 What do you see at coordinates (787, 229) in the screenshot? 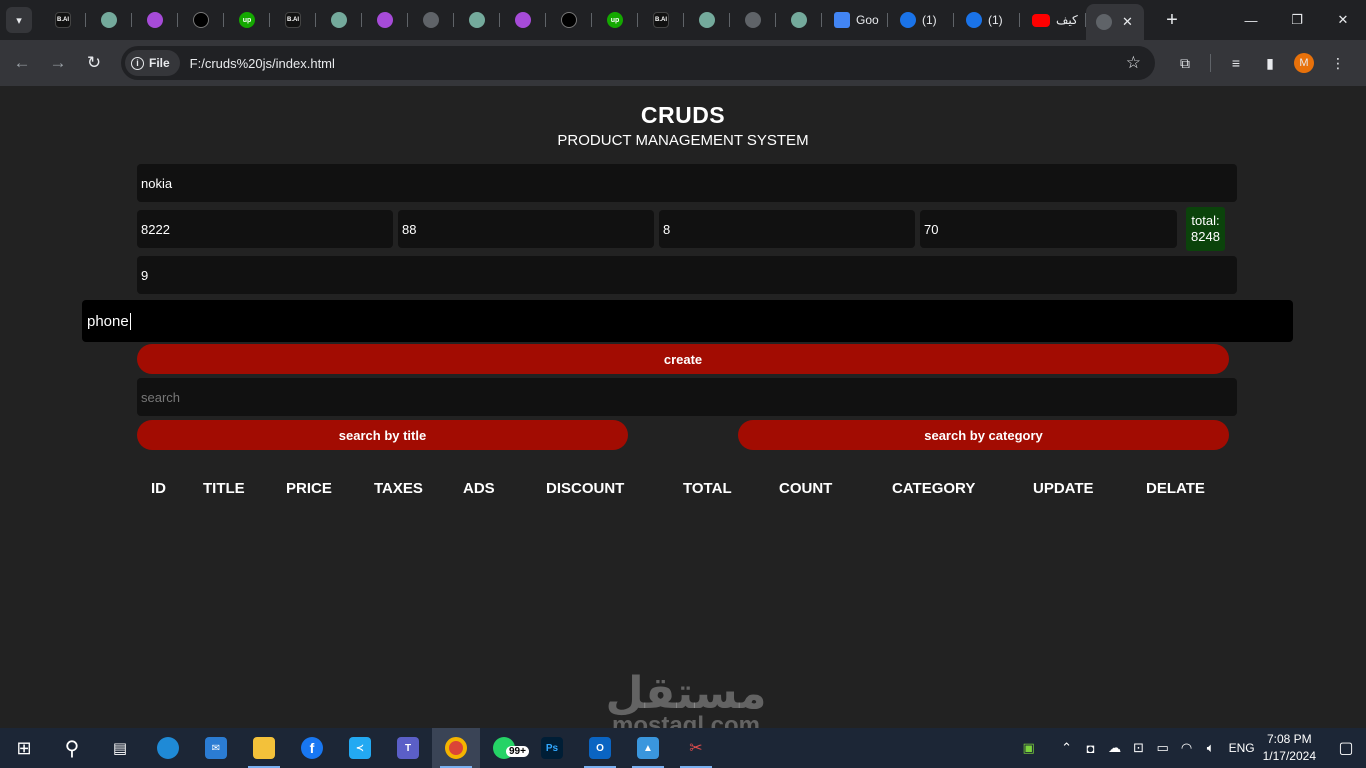
I see `ads-input: 8` at bounding box center [787, 229].